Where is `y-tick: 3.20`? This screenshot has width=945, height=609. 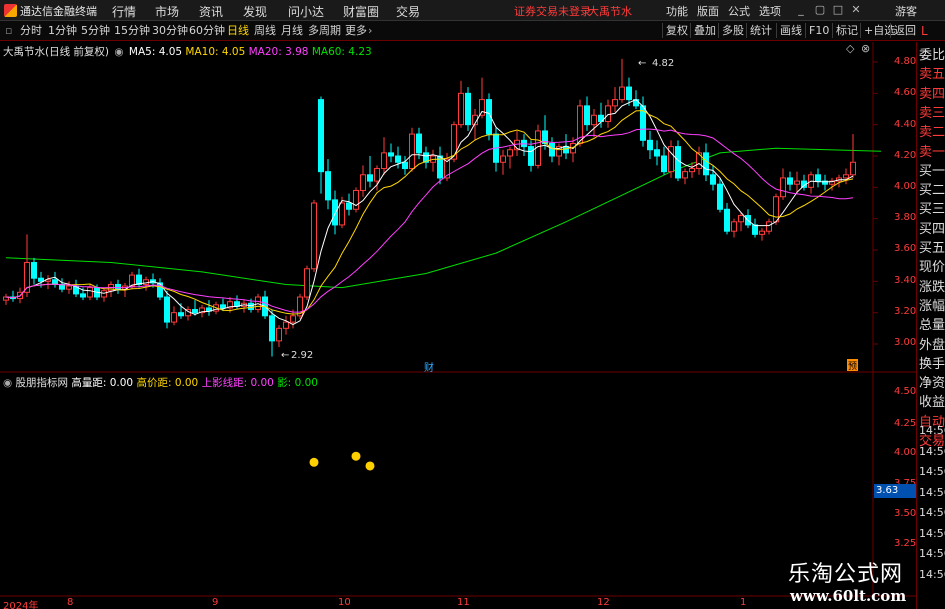 y-tick: 3.20 is located at coordinates (905, 311).